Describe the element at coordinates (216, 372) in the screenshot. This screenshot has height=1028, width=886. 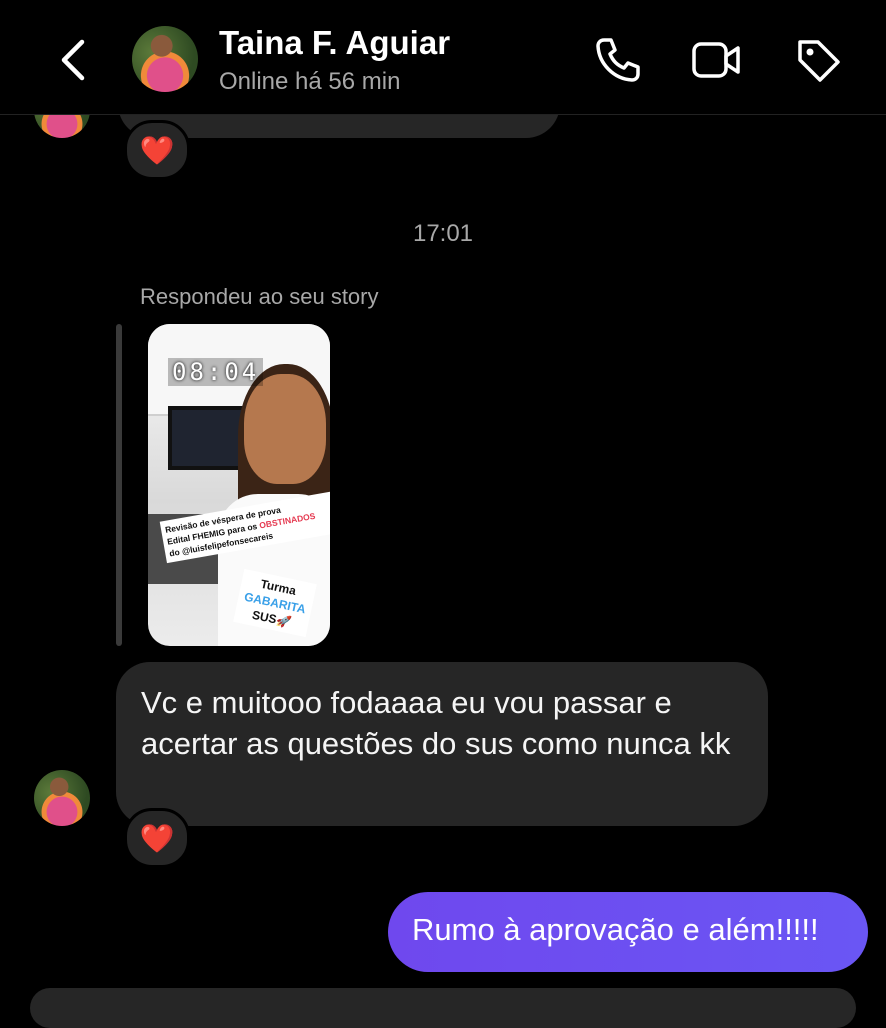
I see `story-timer: 08:04` at that location.